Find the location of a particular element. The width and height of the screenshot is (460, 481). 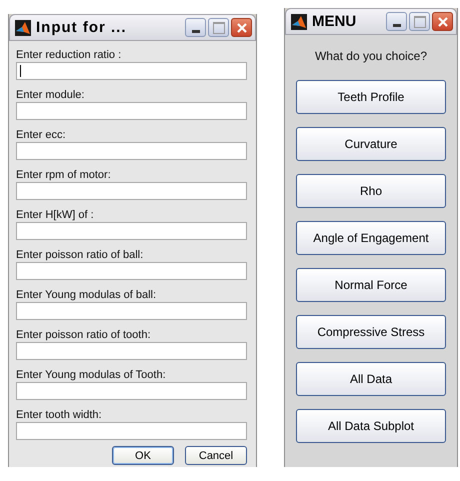

menu-button: All Data Subplot is located at coordinates (371, 426).